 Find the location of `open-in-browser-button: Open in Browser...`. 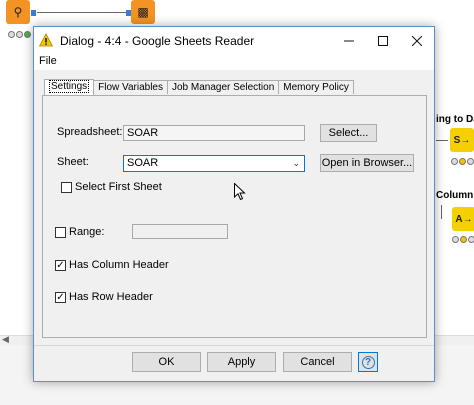

open-in-browser-button: Open in Browser... is located at coordinates (367, 163).